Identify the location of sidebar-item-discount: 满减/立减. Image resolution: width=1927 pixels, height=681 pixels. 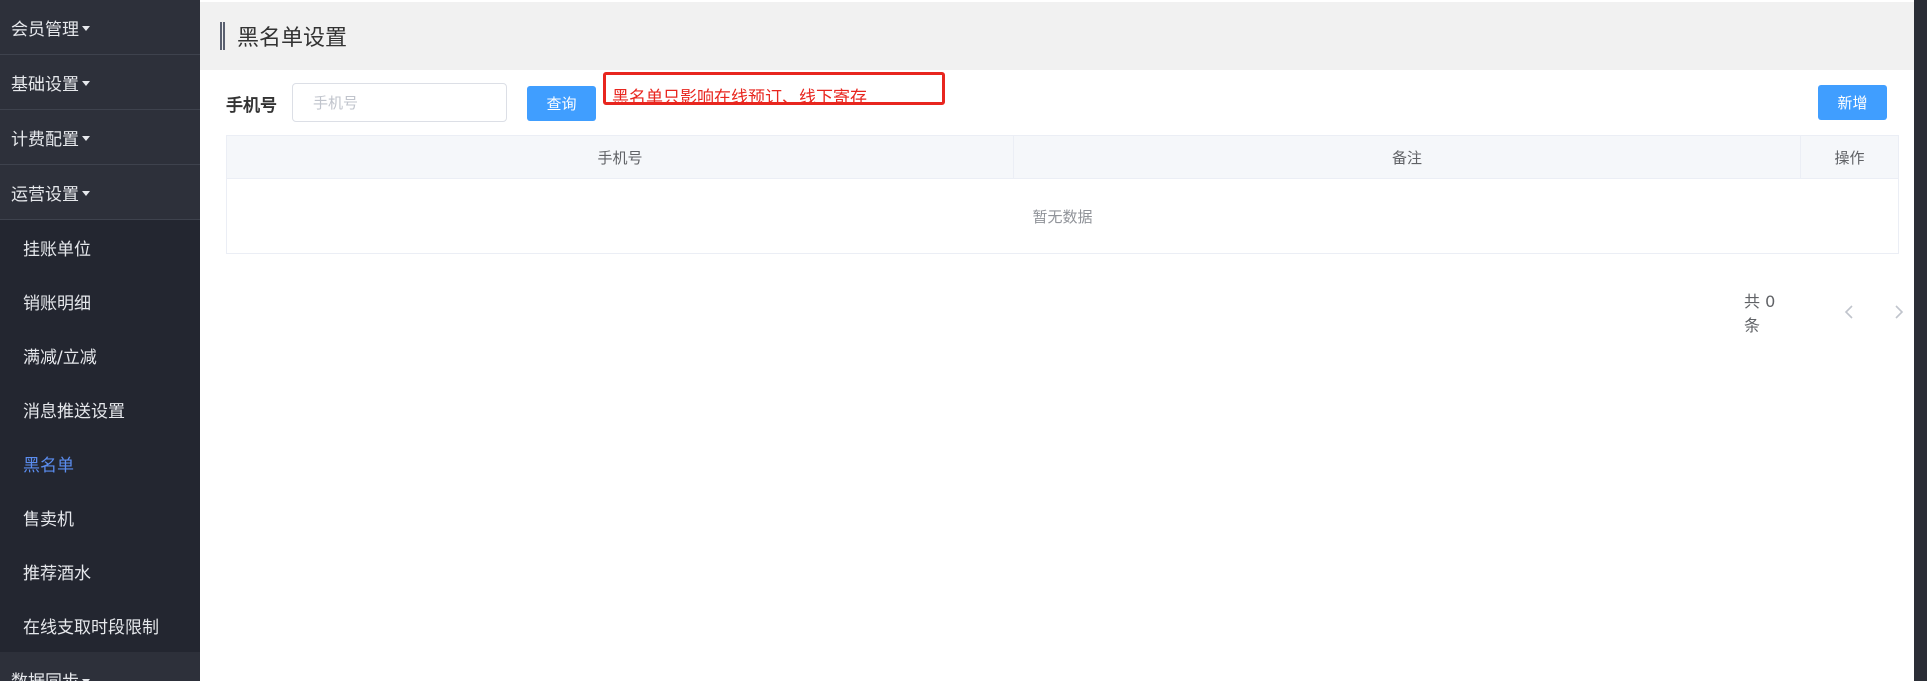
(100, 355).